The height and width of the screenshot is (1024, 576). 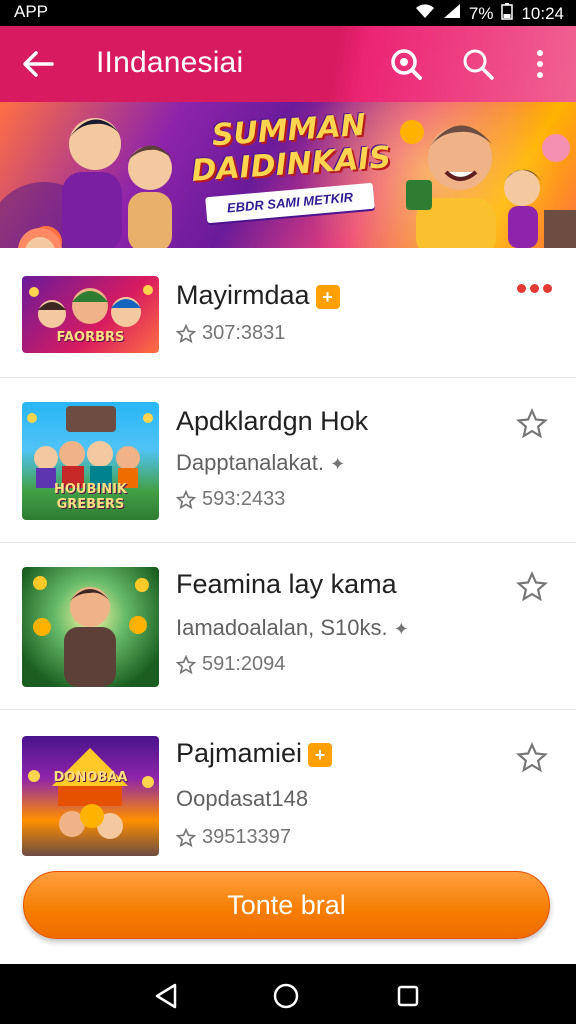 I want to click on thumbnail-label: HOUBINIK GREBERS, so click(x=90, y=497).